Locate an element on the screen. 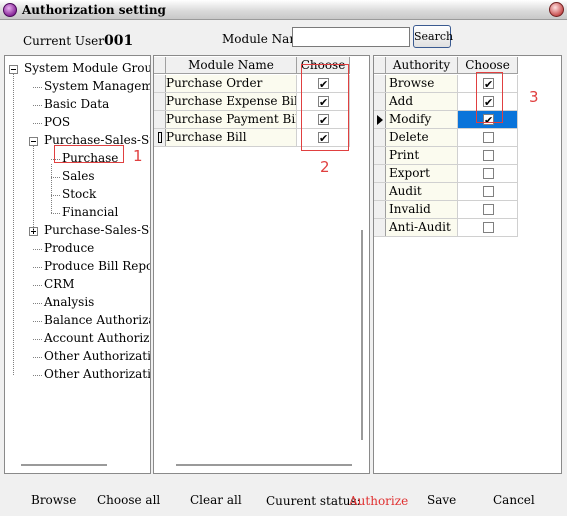  save-button: Save is located at coordinates (441, 500).